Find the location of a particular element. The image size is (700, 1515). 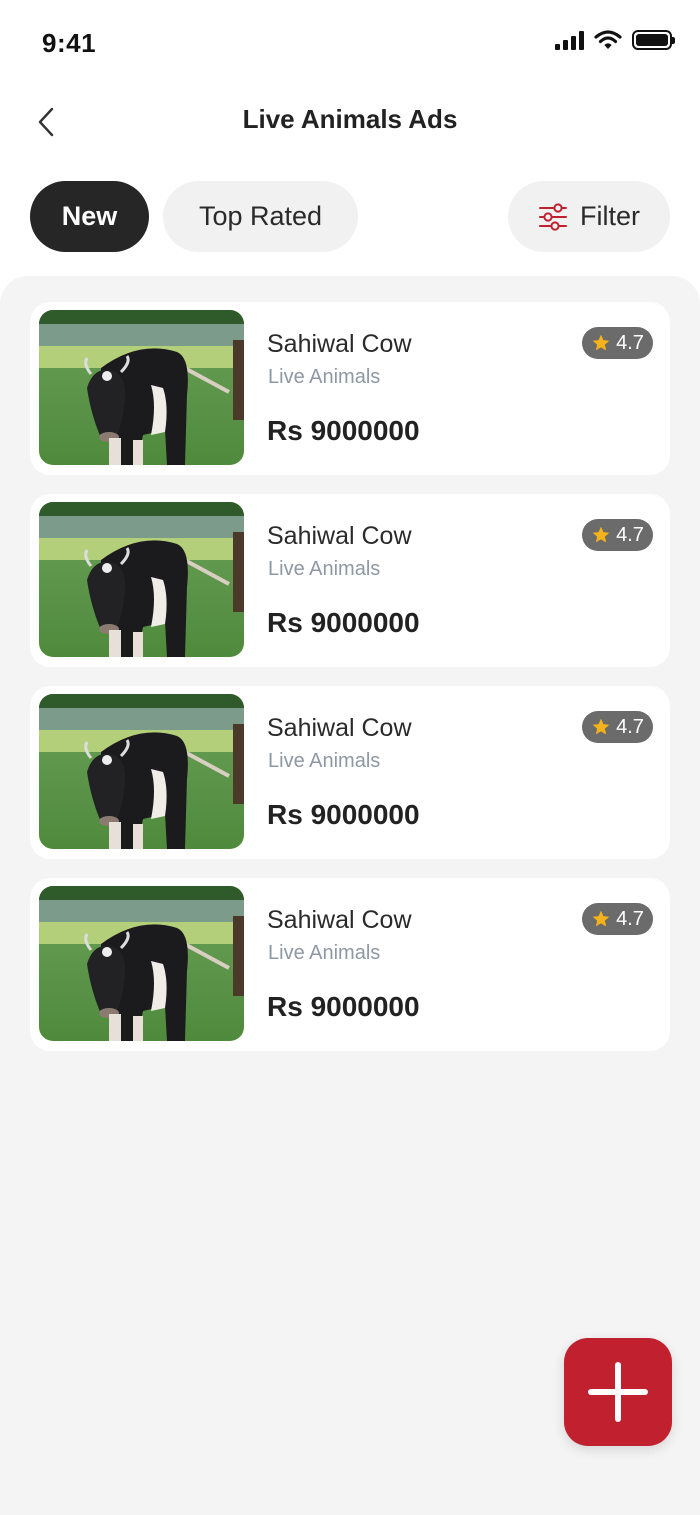

filter-tabs: New Top Rated Filter is located at coordinates (350, 216).